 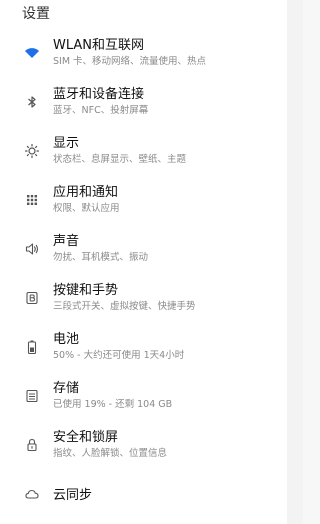 I want to click on cloud-icon, so click(x=32, y=494).